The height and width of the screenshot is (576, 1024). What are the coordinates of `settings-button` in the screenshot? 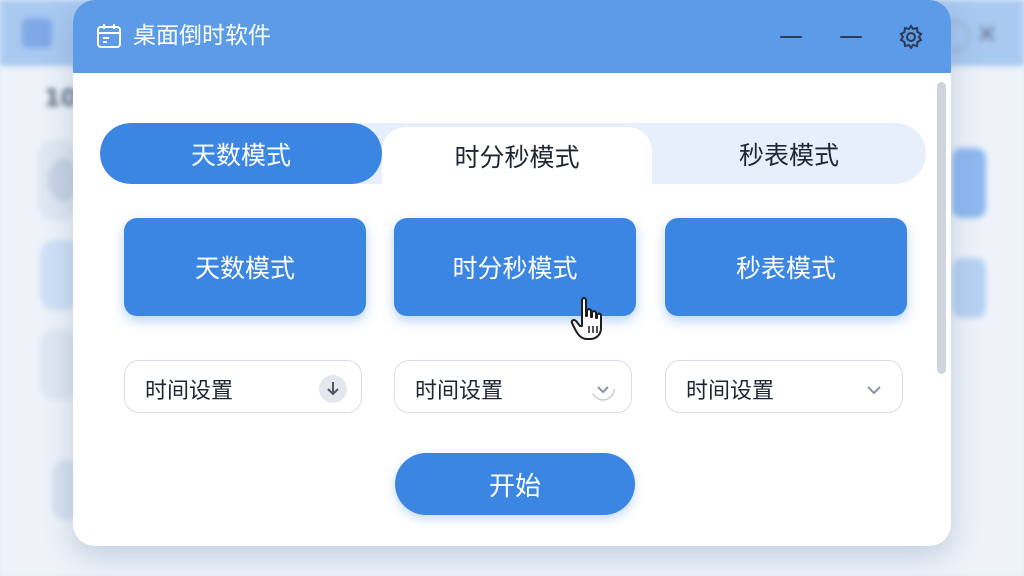 It's located at (911, 37).